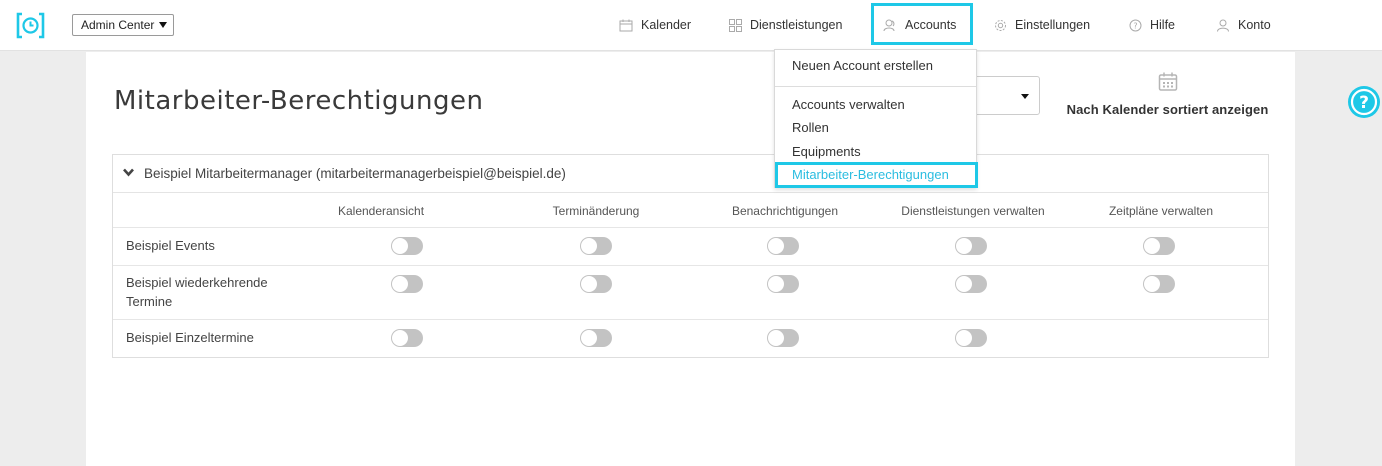  I want to click on nav-accounts-highlight, so click(922, 24).